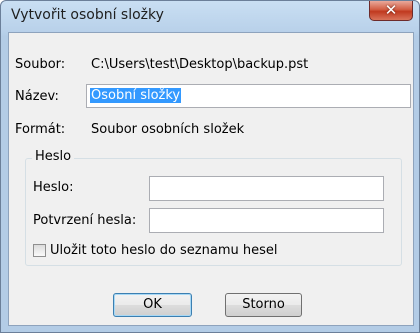 The height and width of the screenshot is (333, 420). Describe the element at coordinates (40, 64) in the screenshot. I see `file-label: Soubor:` at that location.